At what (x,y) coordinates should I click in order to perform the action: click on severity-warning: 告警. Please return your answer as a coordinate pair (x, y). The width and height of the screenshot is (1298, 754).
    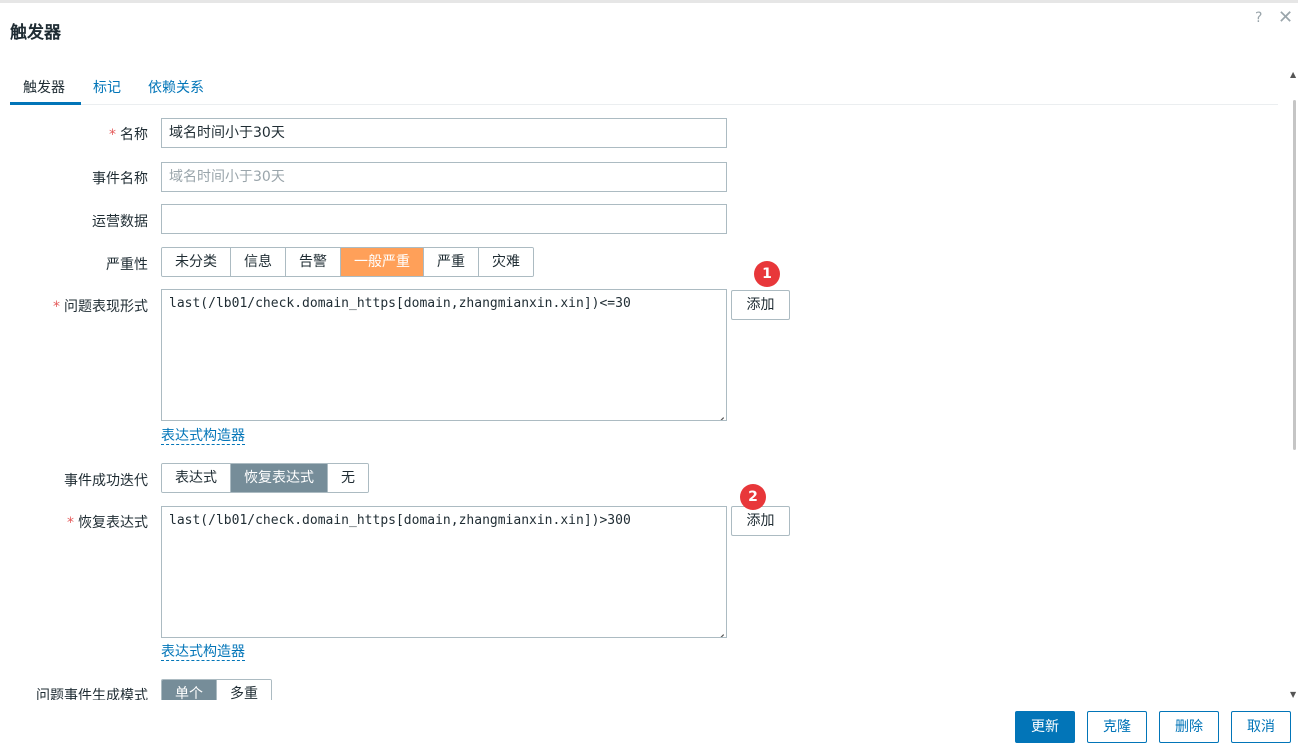
    Looking at the image, I should click on (313, 262).